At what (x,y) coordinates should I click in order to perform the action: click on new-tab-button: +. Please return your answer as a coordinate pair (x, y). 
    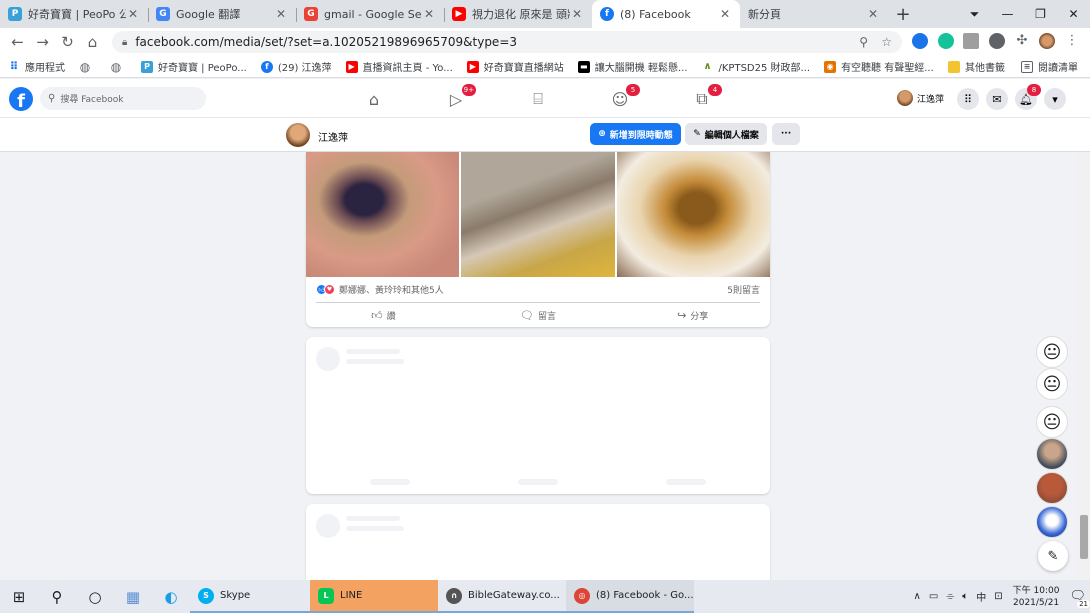
    Looking at the image, I should click on (903, 14).